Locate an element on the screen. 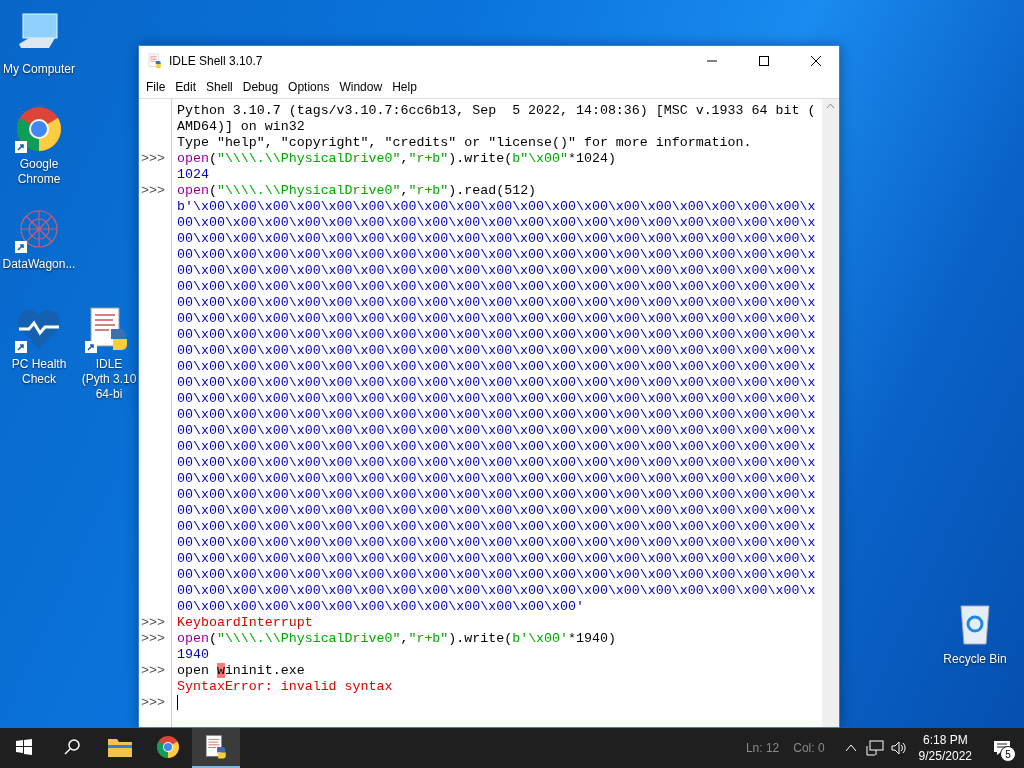 This screenshot has height=768, width=1024. windows-logo-icon is located at coordinates (24, 747).